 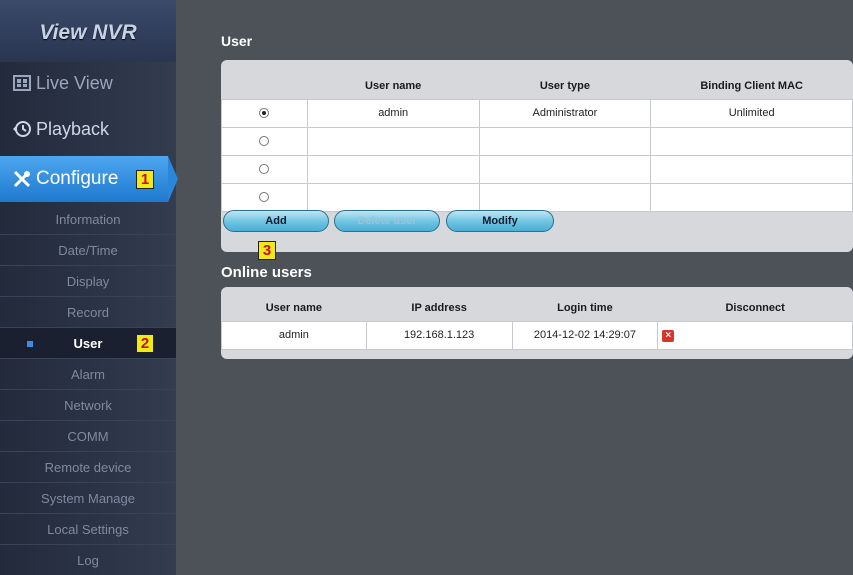 I want to click on online-user-name-cell: admin, so click(x=294, y=335).